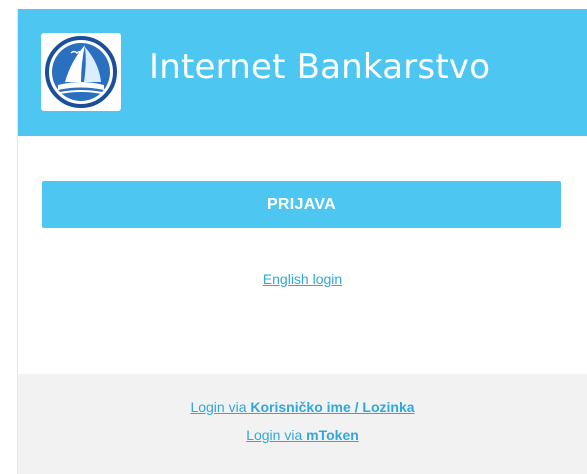 The height and width of the screenshot is (474, 587). I want to click on english-login-row: English login, so click(302, 279).